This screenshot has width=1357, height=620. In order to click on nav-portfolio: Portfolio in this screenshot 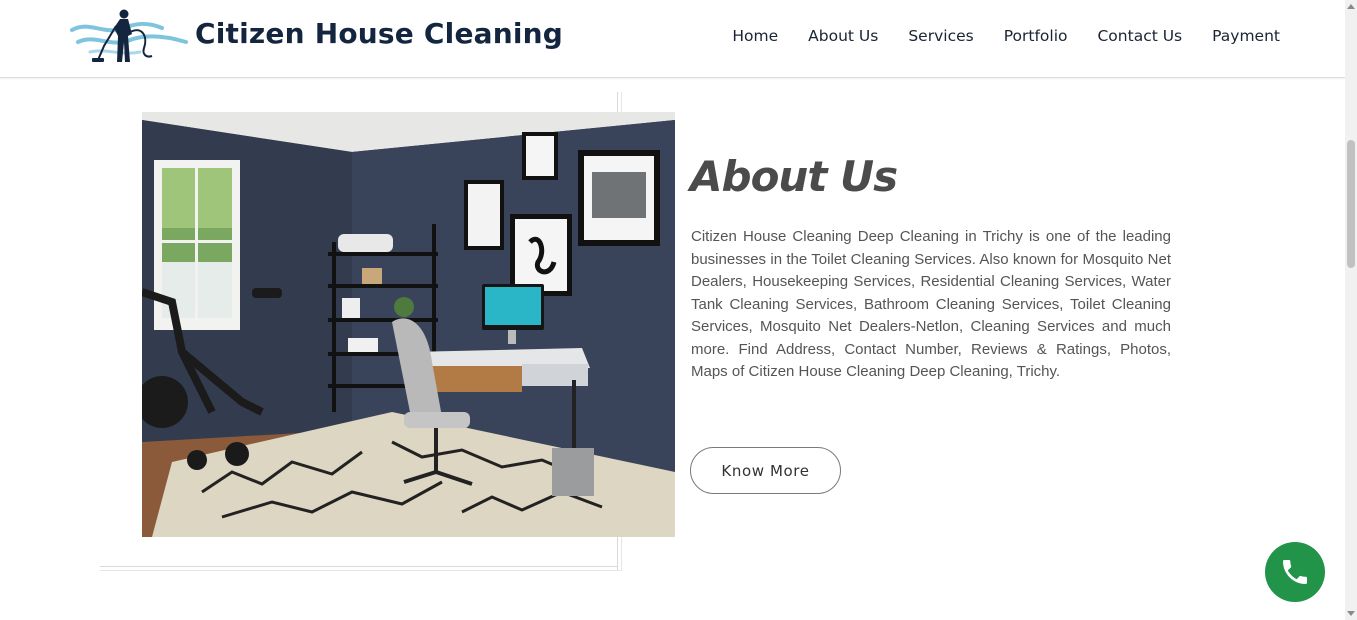, I will do `click(1036, 36)`.